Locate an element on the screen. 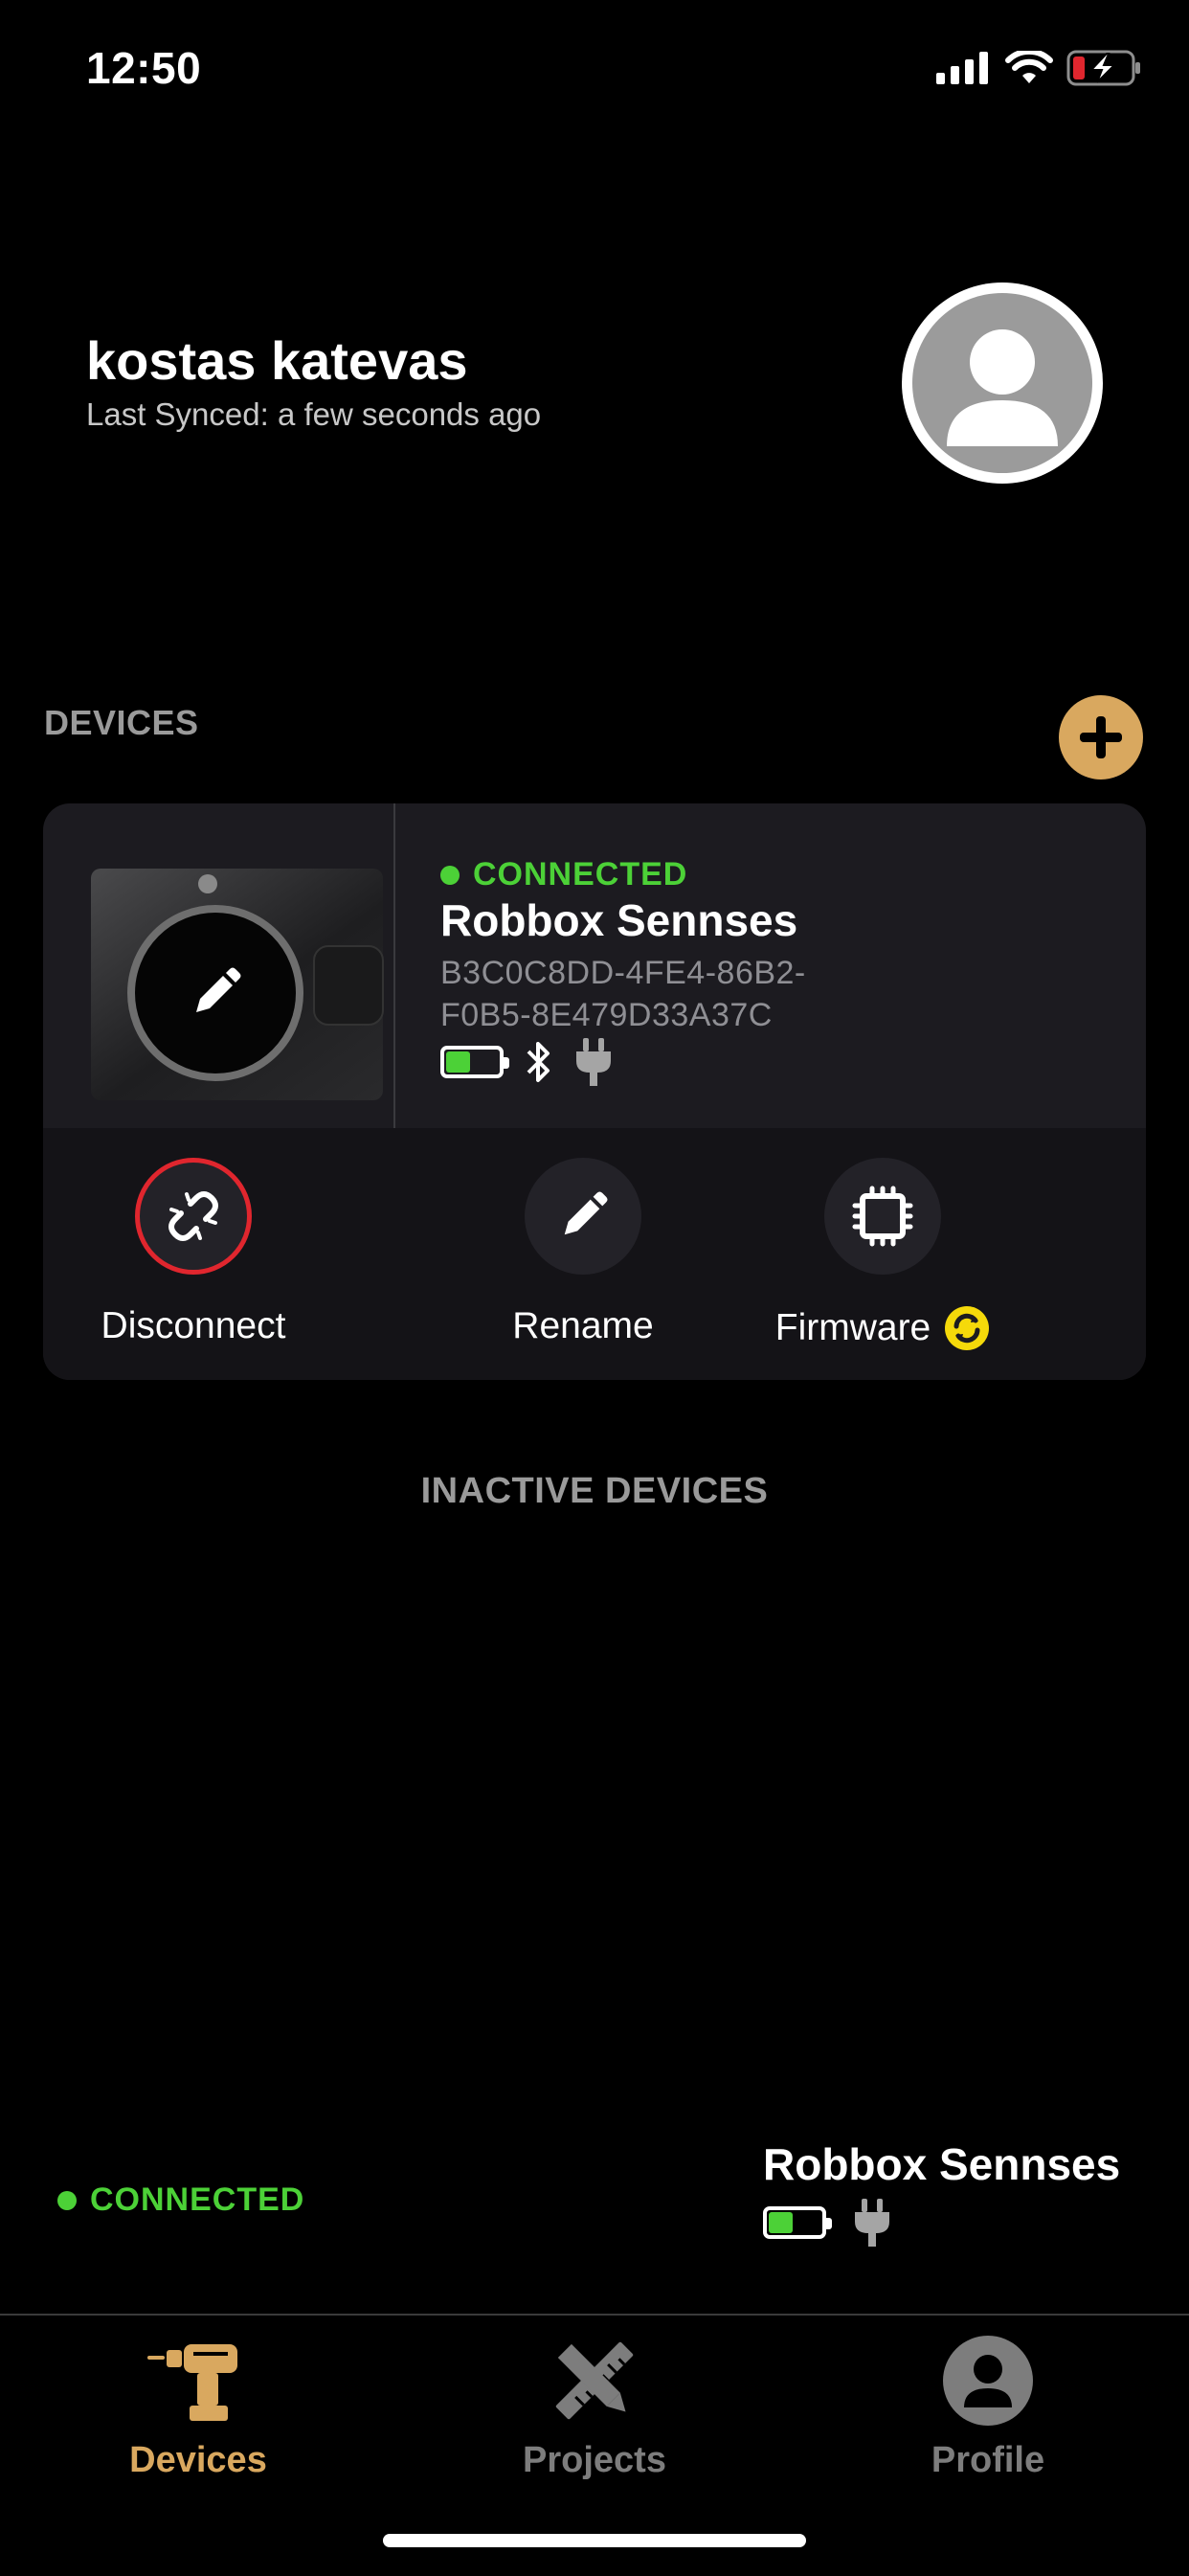 This screenshot has height=2576, width=1189. inactive-devices-title: INACTIVE DEVICES is located at coordinates (594, 1491).